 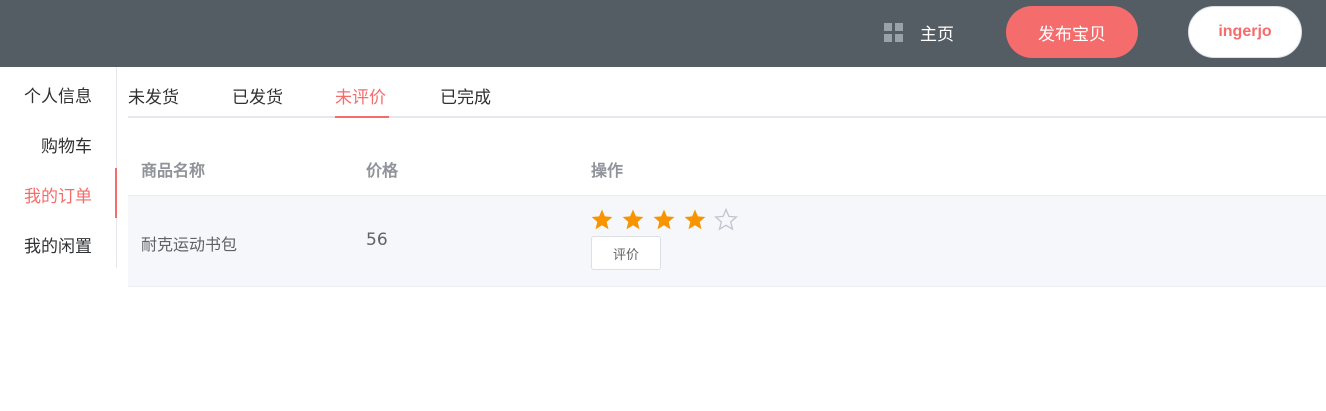 What do you see at coordinates (727, 92) in the screenshot?
I see `order-tabs: 未发货 已发货 未评价 已完成` at bounding box center [727, 92].